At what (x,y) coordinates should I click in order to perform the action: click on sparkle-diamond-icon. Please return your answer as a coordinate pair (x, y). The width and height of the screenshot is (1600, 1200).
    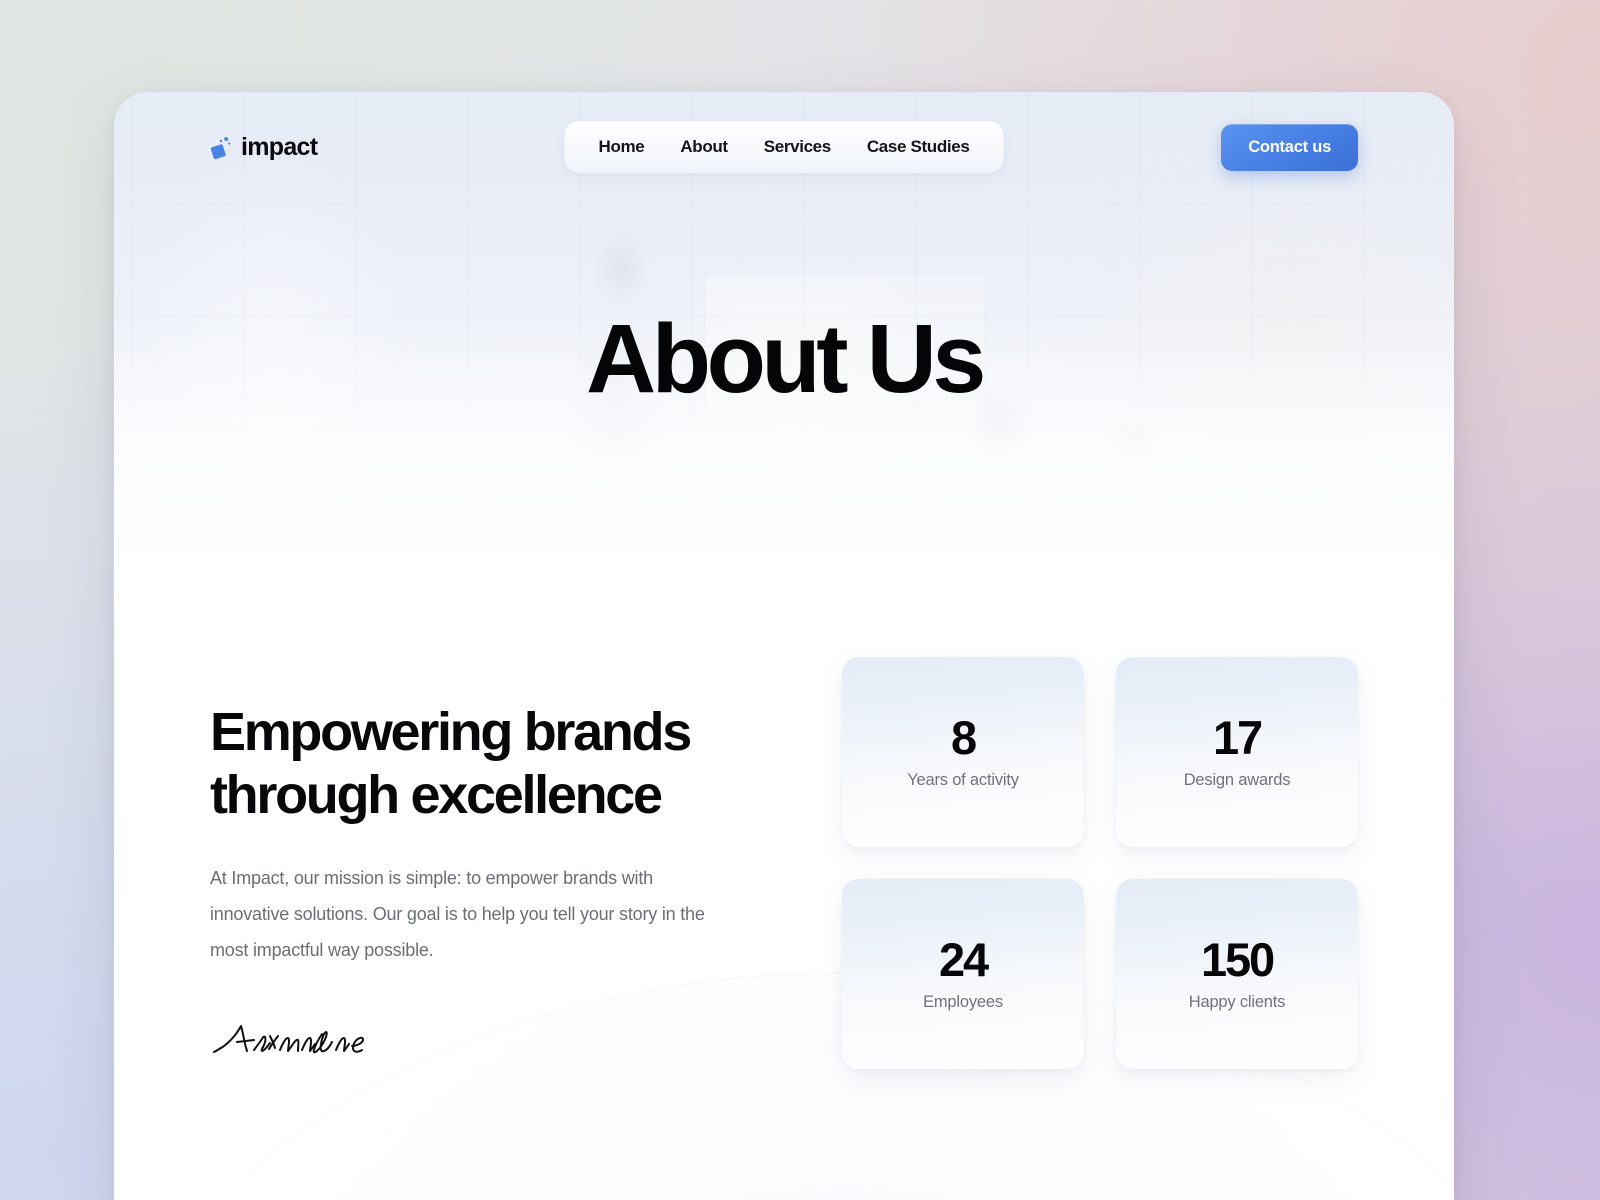
    Looking at the image, I should click on (220, 148).